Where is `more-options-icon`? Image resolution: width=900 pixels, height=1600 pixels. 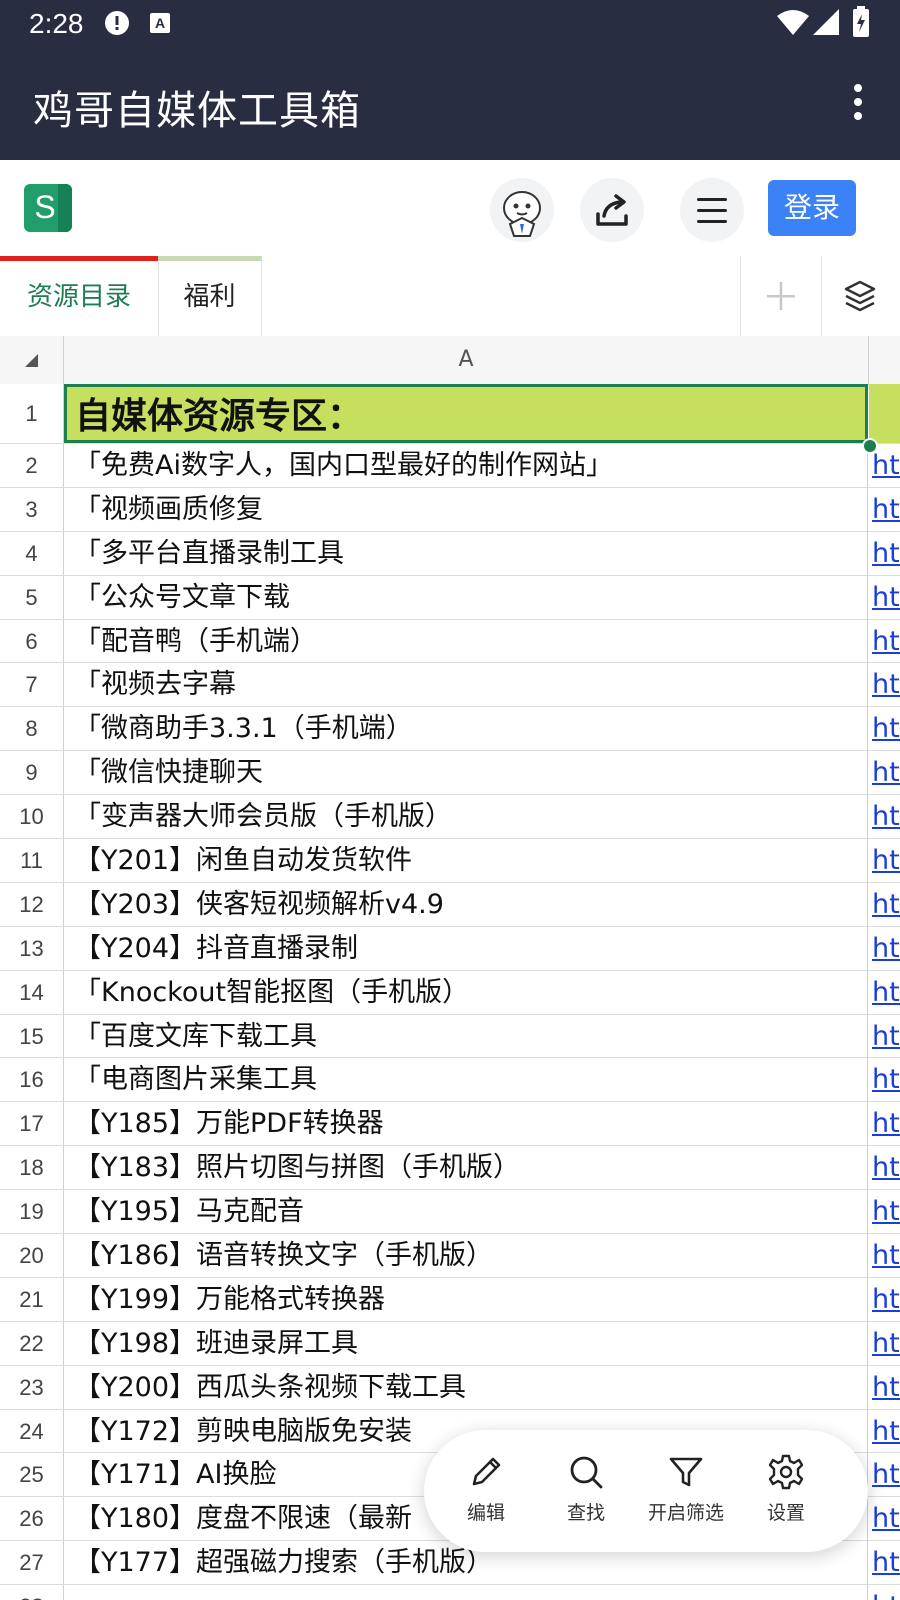 more-options-icon is located at coordinates (858, 104).